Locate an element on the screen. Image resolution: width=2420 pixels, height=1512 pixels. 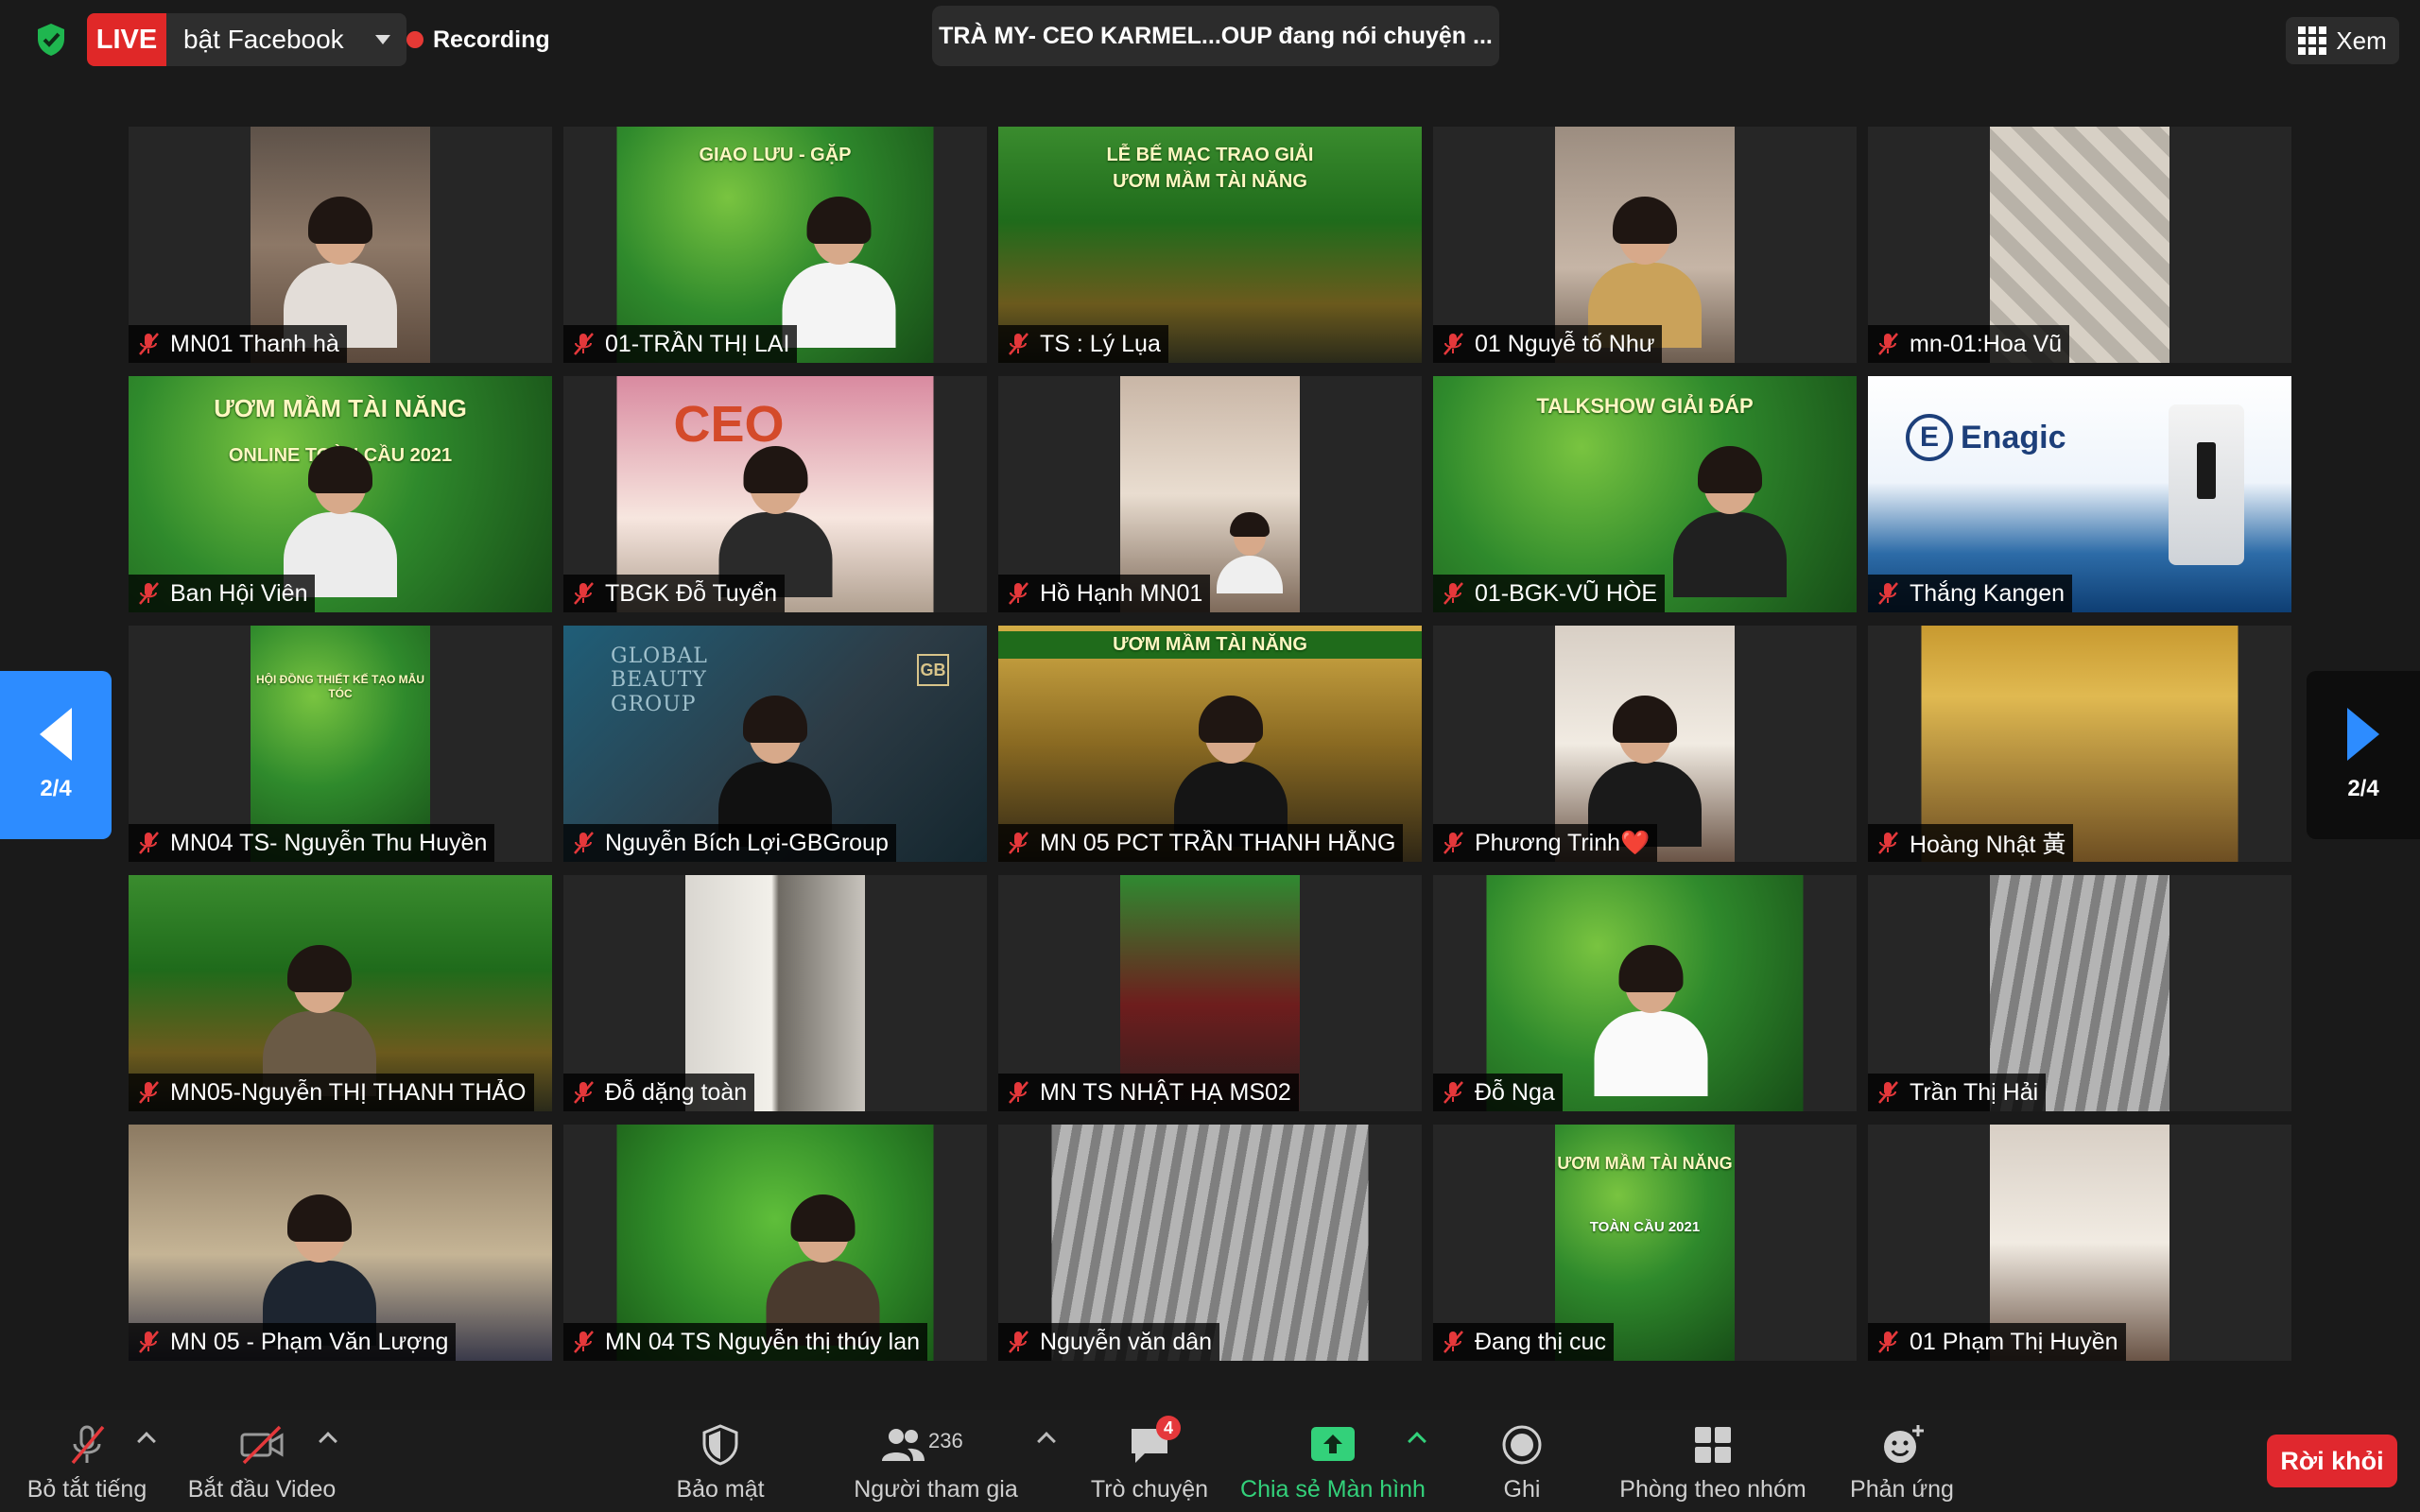
participant-tile: Đỗ dặng toàn is located at coordinates (775, 993).